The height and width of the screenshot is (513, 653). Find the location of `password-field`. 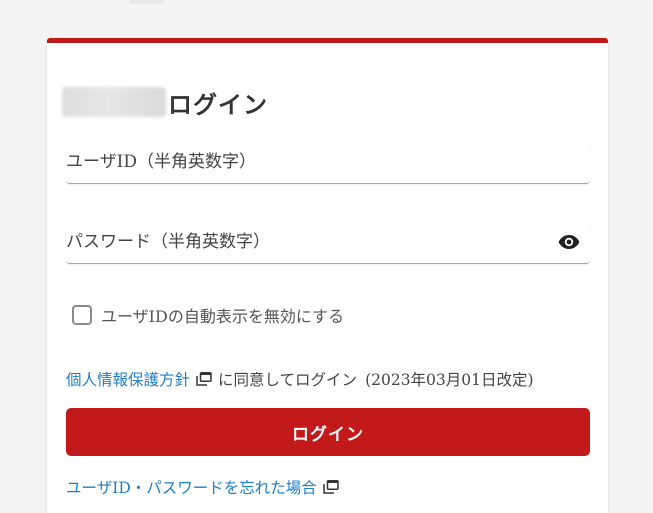

password-field is located at coordinates (328, 242).